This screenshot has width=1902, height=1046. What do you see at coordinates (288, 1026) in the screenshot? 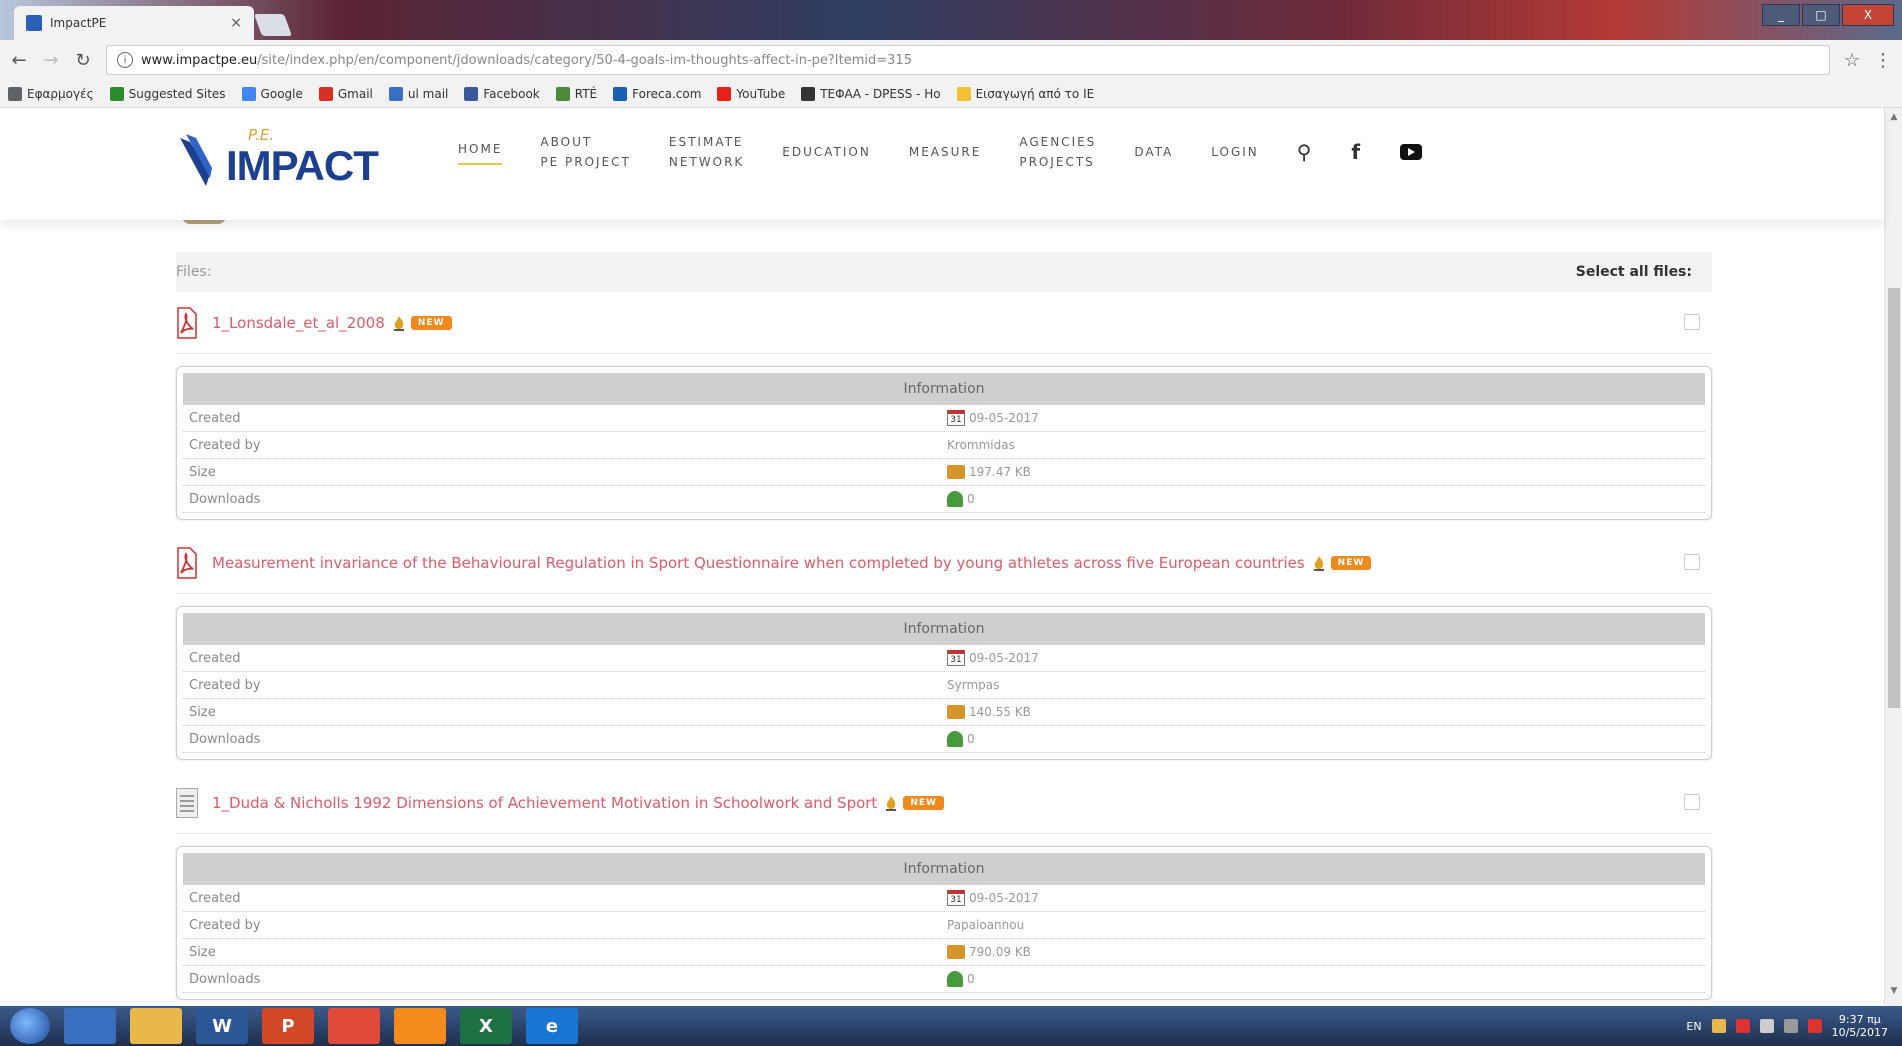
I see `taskbar-app: P` at bounding box center [288, 1026].